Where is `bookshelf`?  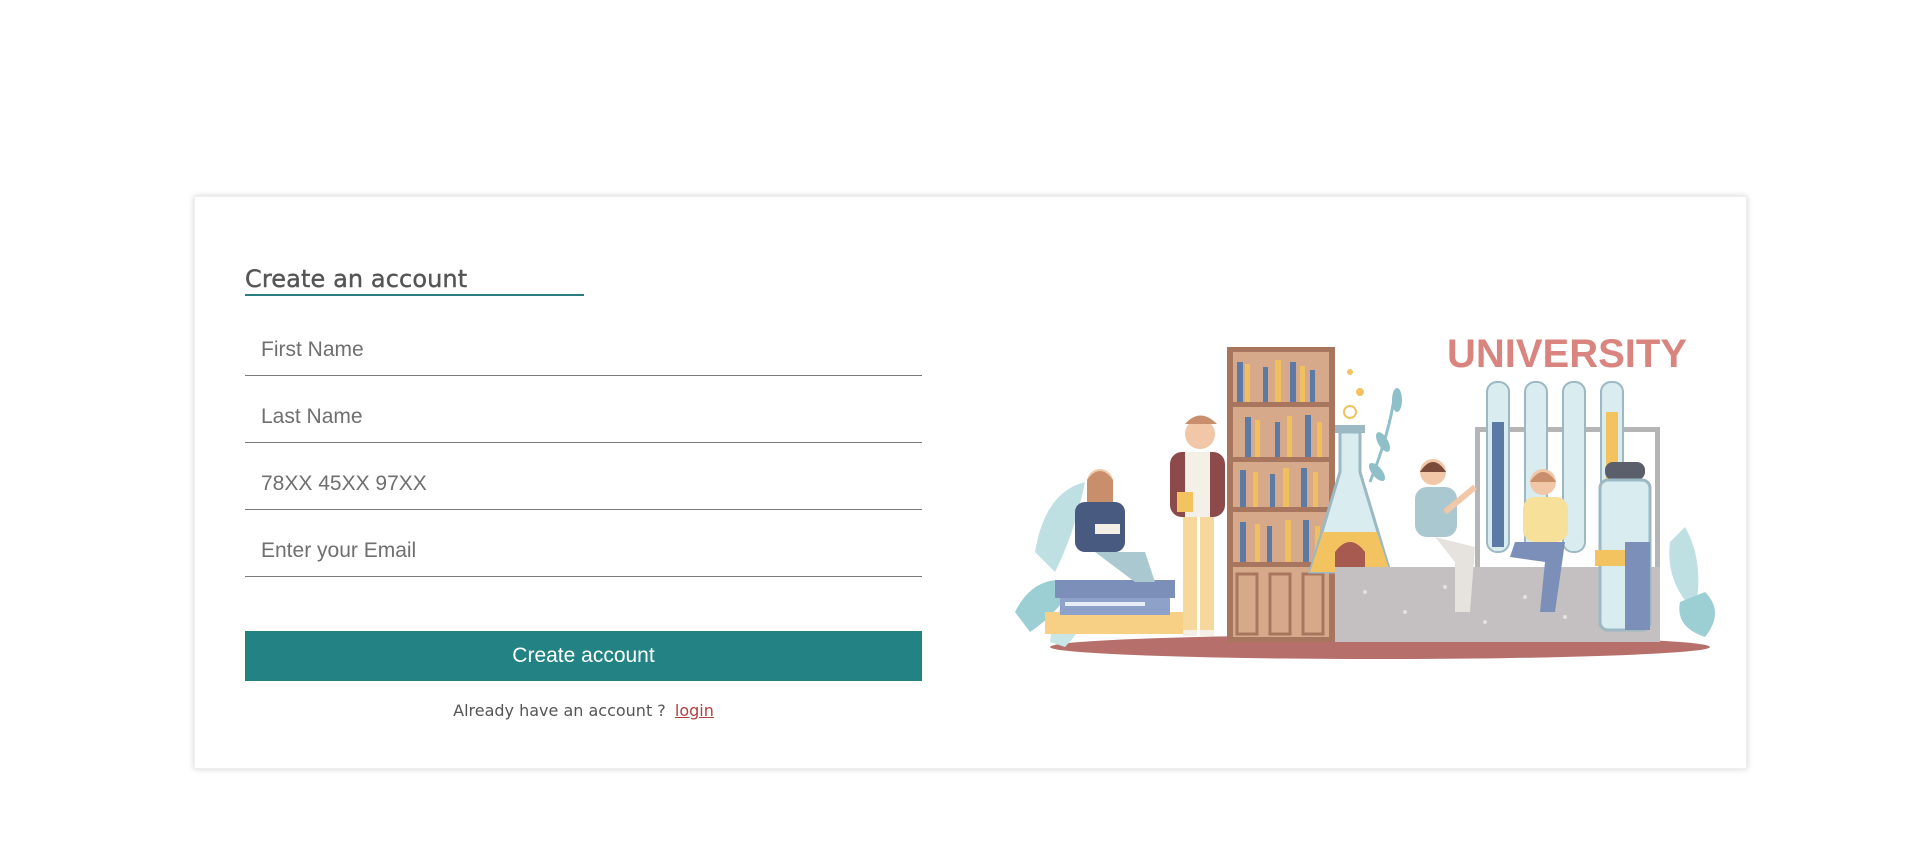 bookshelf is located at coordinates (1281, 494).